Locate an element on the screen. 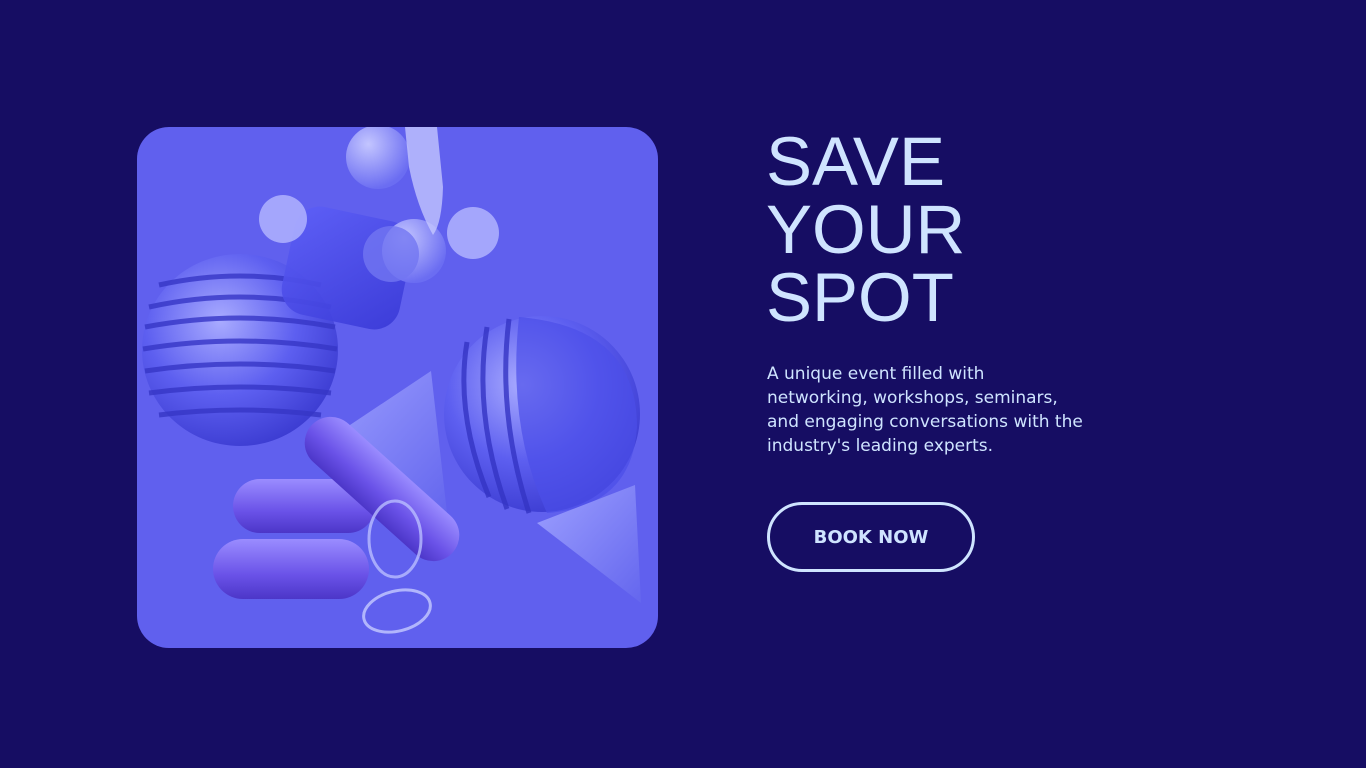 This screenshot has height=768, width=1366. headline-line: YOUR is located at coordinates (866, 229).